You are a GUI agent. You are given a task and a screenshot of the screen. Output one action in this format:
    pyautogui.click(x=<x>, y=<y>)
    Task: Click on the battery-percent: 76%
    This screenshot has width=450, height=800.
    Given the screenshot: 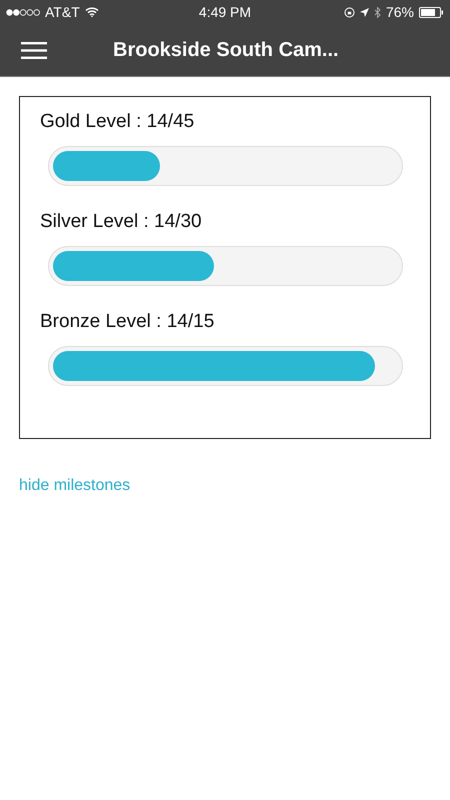 What is the action you would take?
    pyautogui.click(x=400, y=12)
    